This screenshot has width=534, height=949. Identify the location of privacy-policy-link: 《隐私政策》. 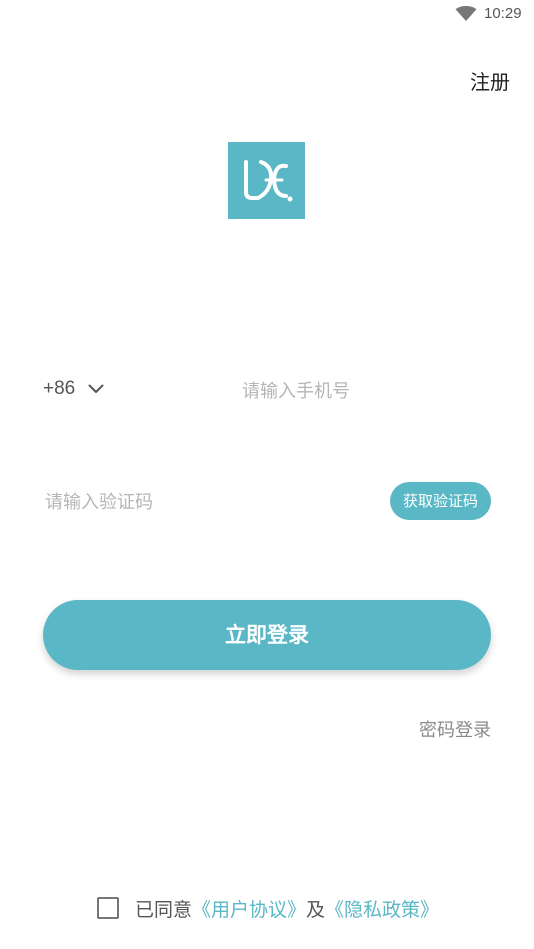
(382, 908).